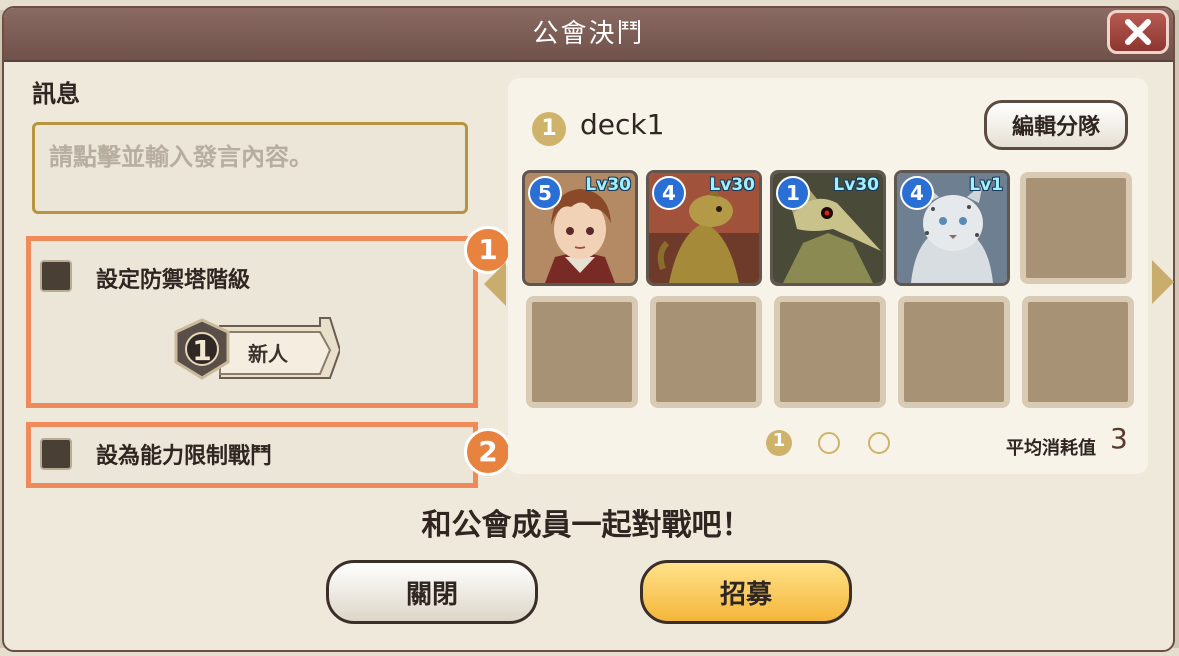  I want to click on card-3-level: Lv30, so click(856, 185).